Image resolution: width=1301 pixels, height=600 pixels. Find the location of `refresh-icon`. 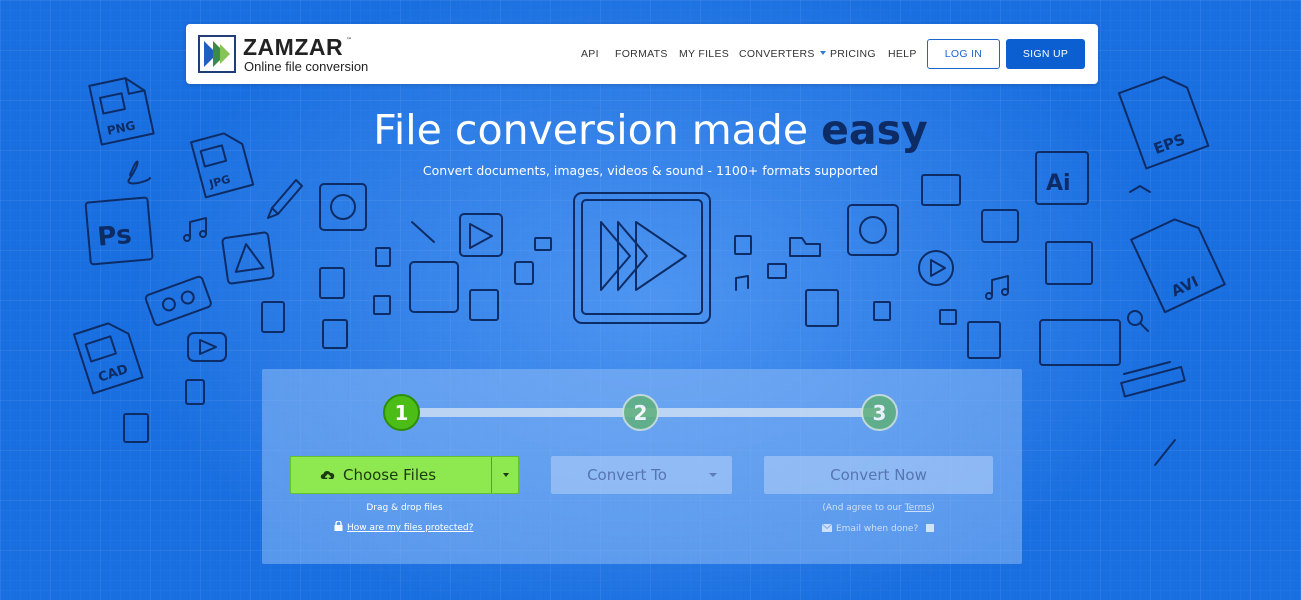

refresh-icon is located at coordinates (343, 207).